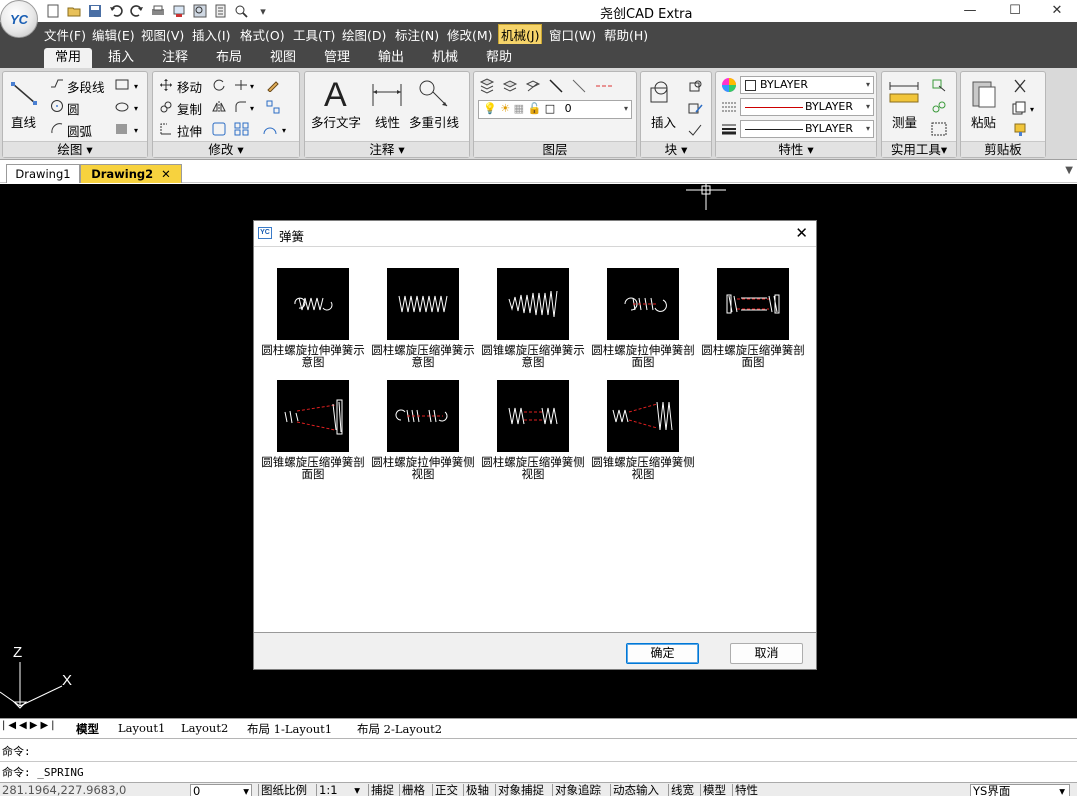  Describe the element at coordinates (43, 772) in the screenshot. I see `command-input: 命令: _SPRING` at that location.